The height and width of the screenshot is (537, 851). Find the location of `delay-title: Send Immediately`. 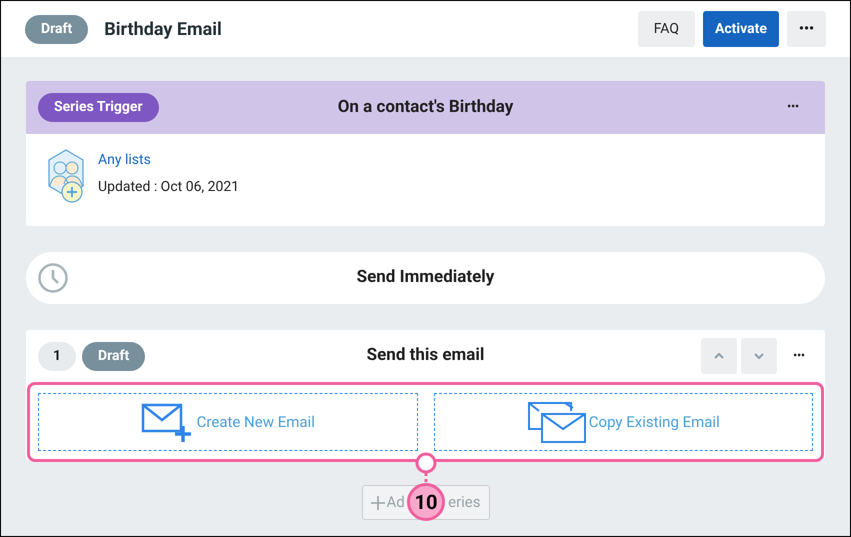

delay-title: Send Immediately is located at coordinates (425, 278).